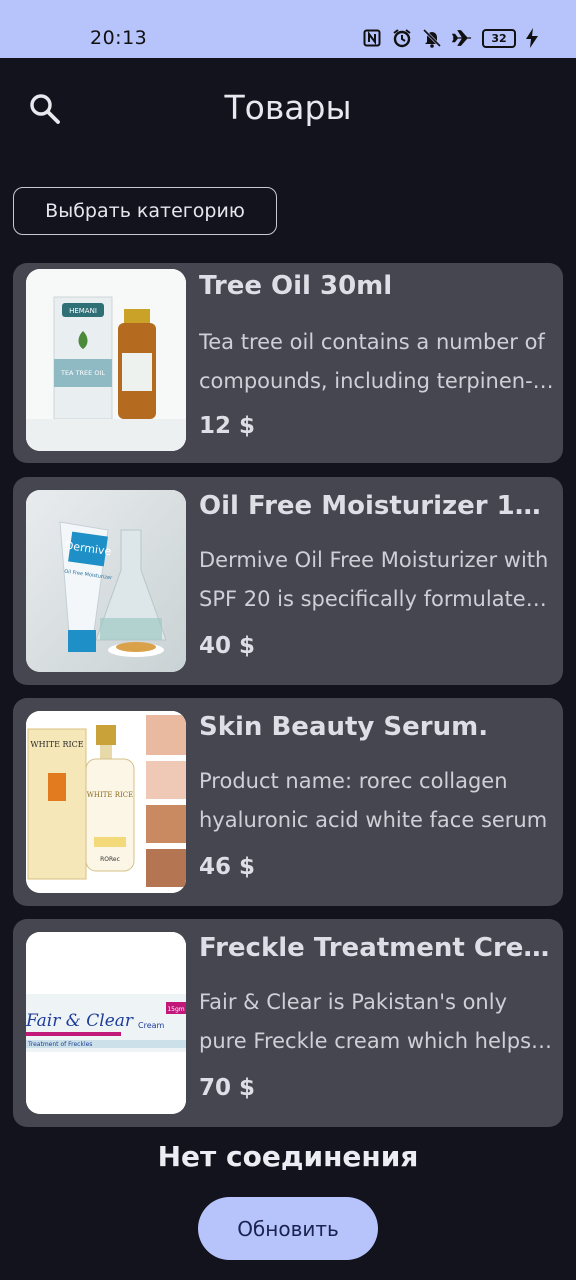 This screenshot has width=576, height=1280. What do you see at coordinates (110, 795) in the screenshot?
I see `svg-text: WHITE RICE` at bounding box center [110, 795].